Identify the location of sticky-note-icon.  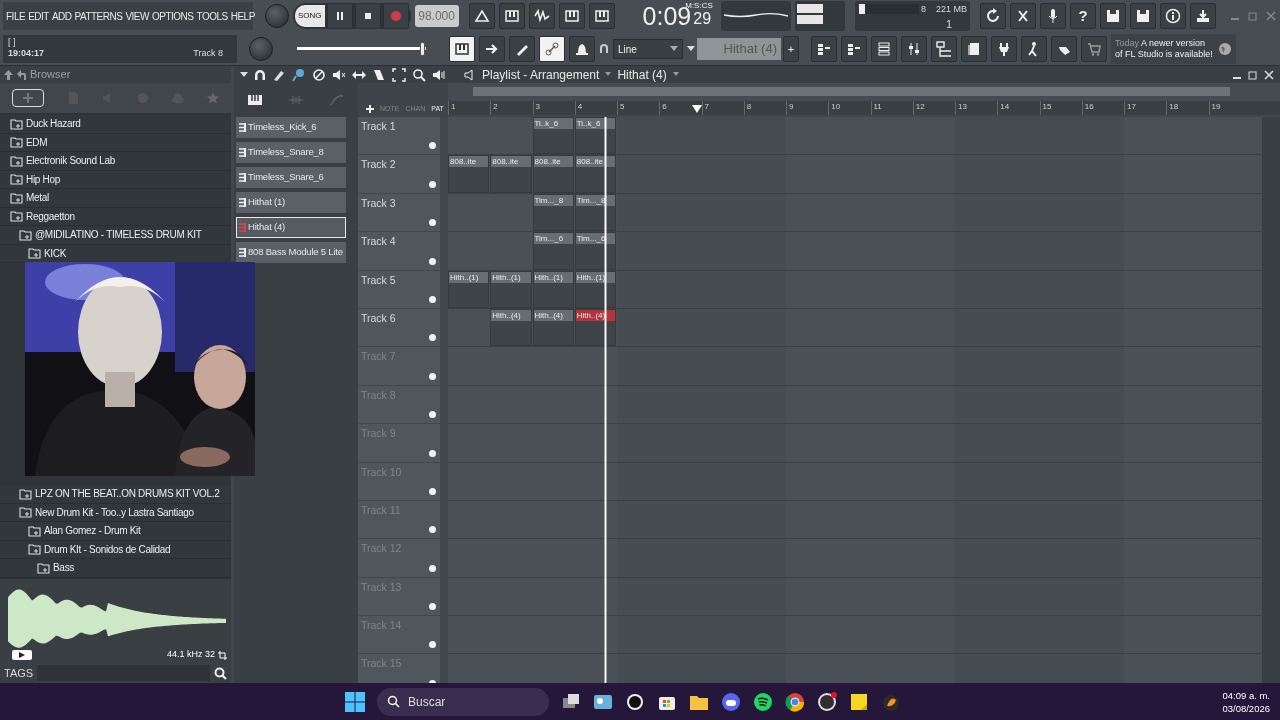
(859, 701).